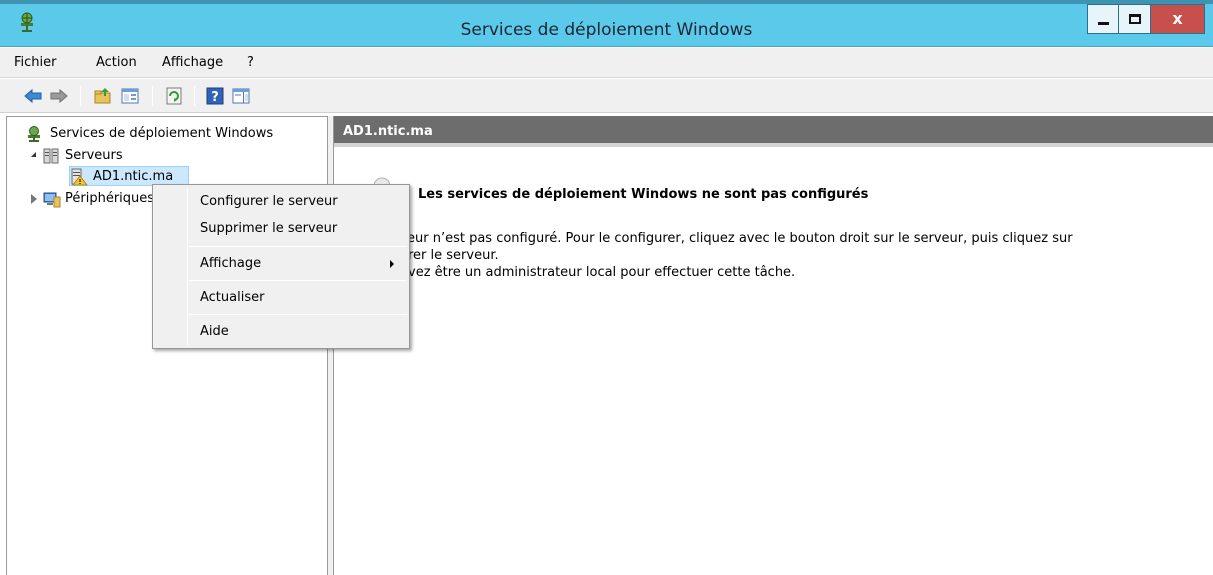  What do you see at coordinates (241, 96) in the screenshot?
I see `action-pane-icon` at bounding box center [241, 96].